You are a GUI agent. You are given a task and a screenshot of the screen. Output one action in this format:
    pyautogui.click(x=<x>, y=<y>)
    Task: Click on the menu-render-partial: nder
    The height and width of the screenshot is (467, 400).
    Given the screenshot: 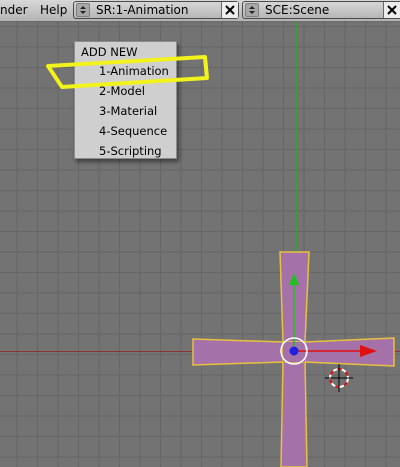 What is the action you would take?
    pyautogui.click(x=14, y=10)
    